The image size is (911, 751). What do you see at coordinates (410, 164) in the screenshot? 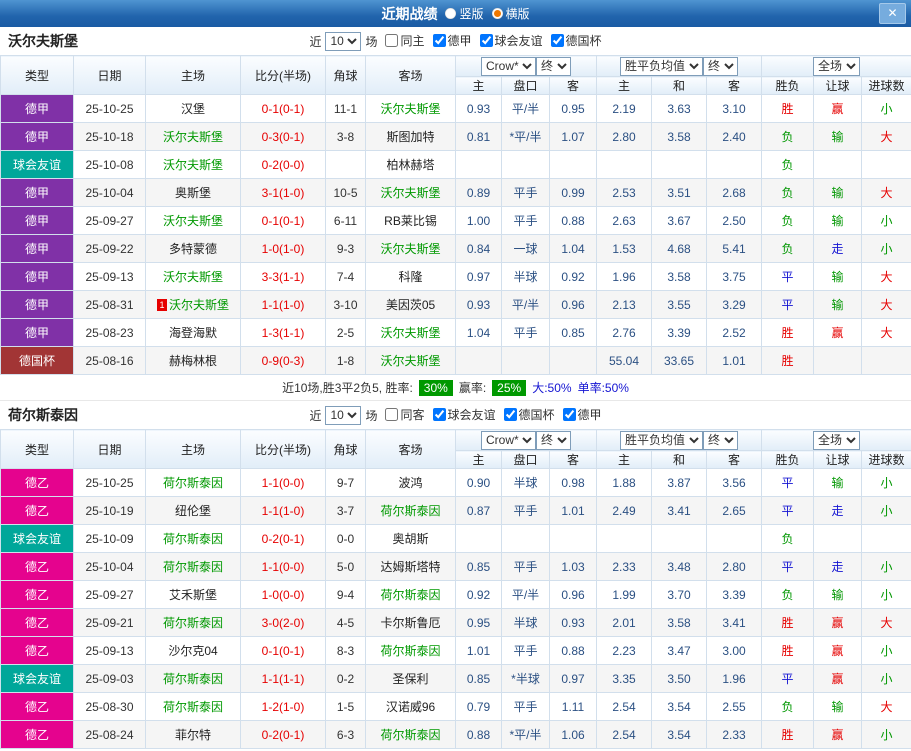
I see `away-team: 柏林赫塔` at bounding box center [410, 164].